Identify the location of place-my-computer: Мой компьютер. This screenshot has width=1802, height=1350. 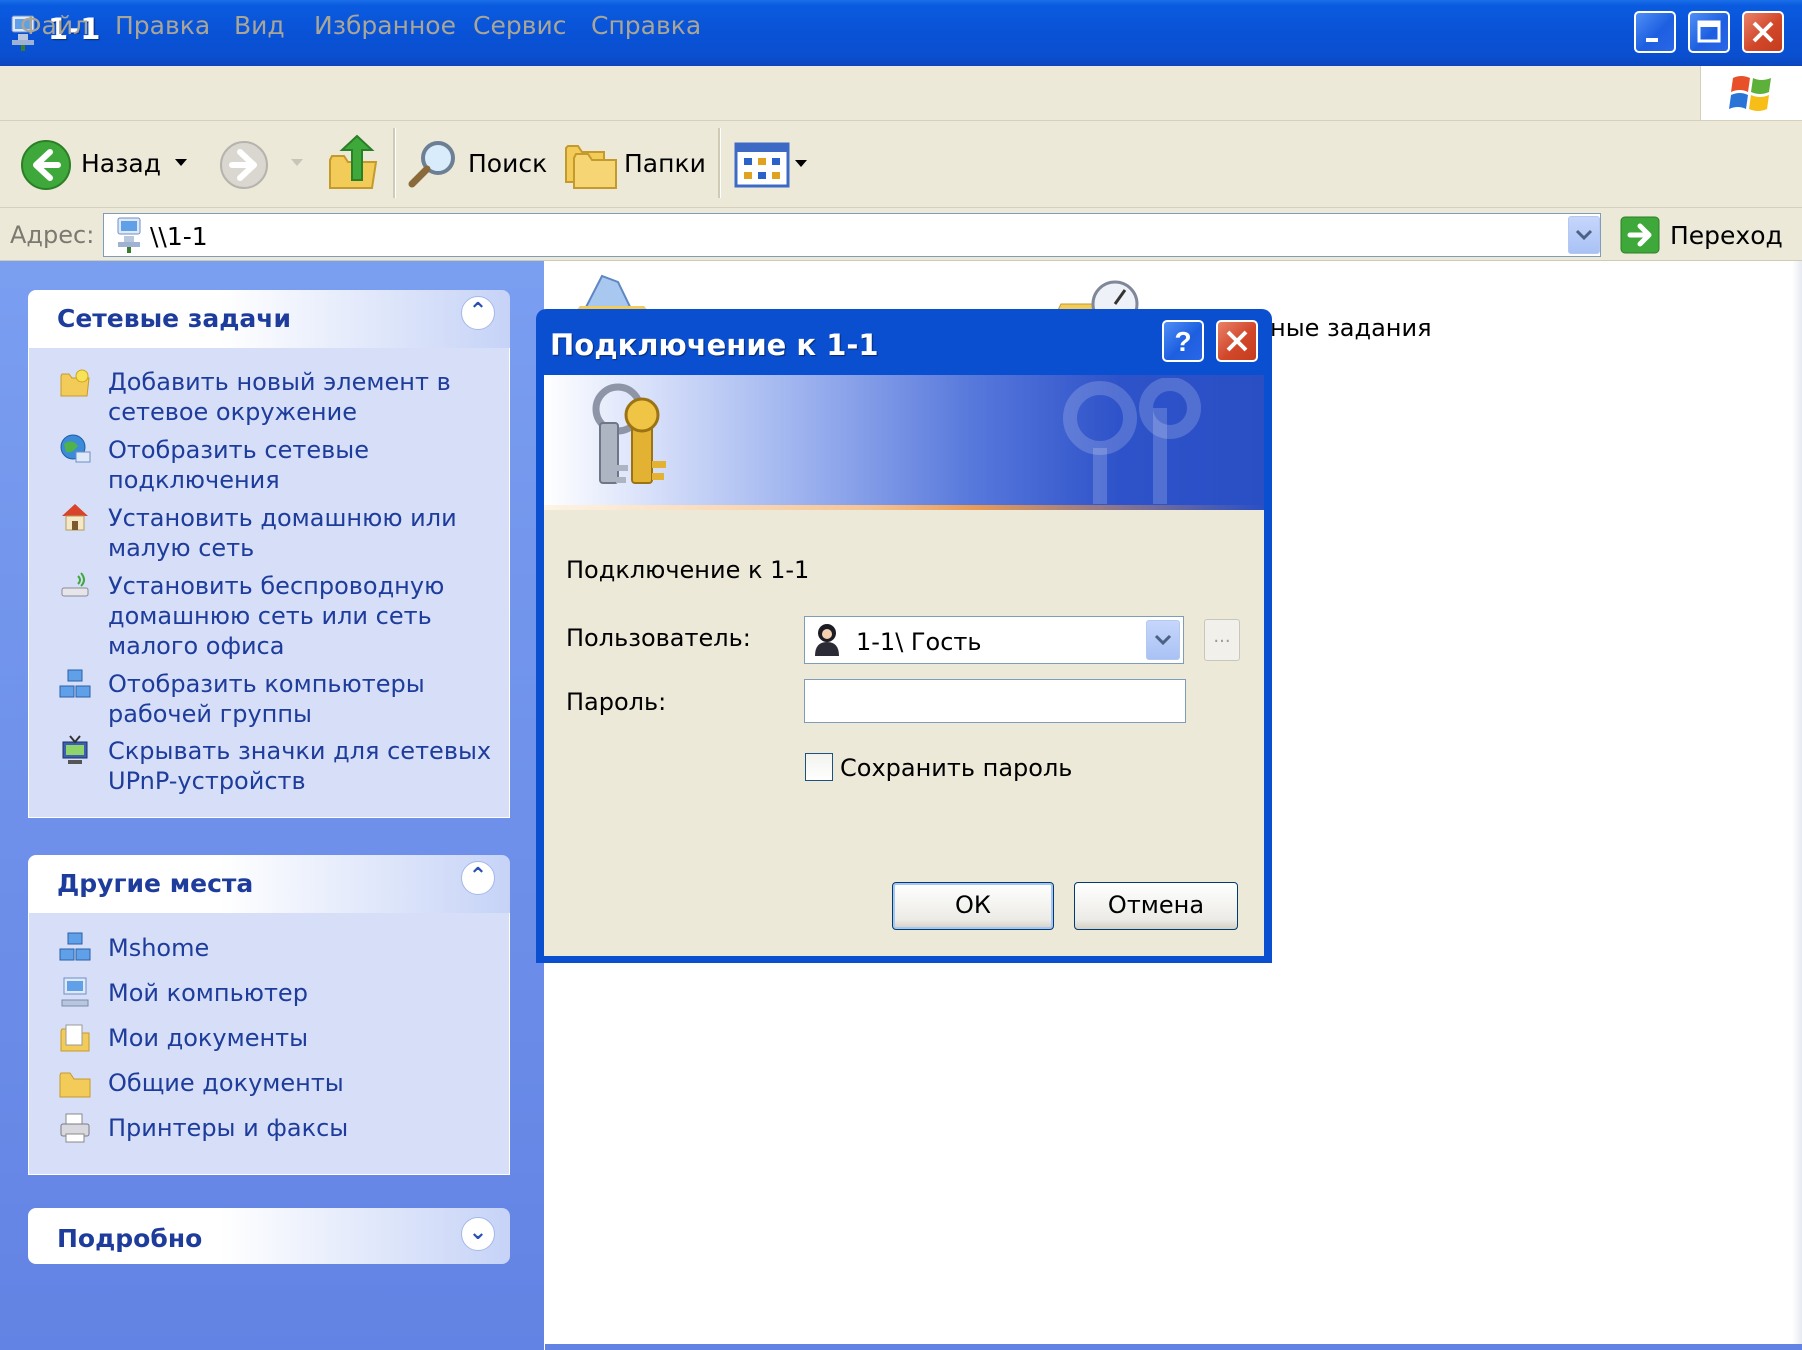
(308, 993).